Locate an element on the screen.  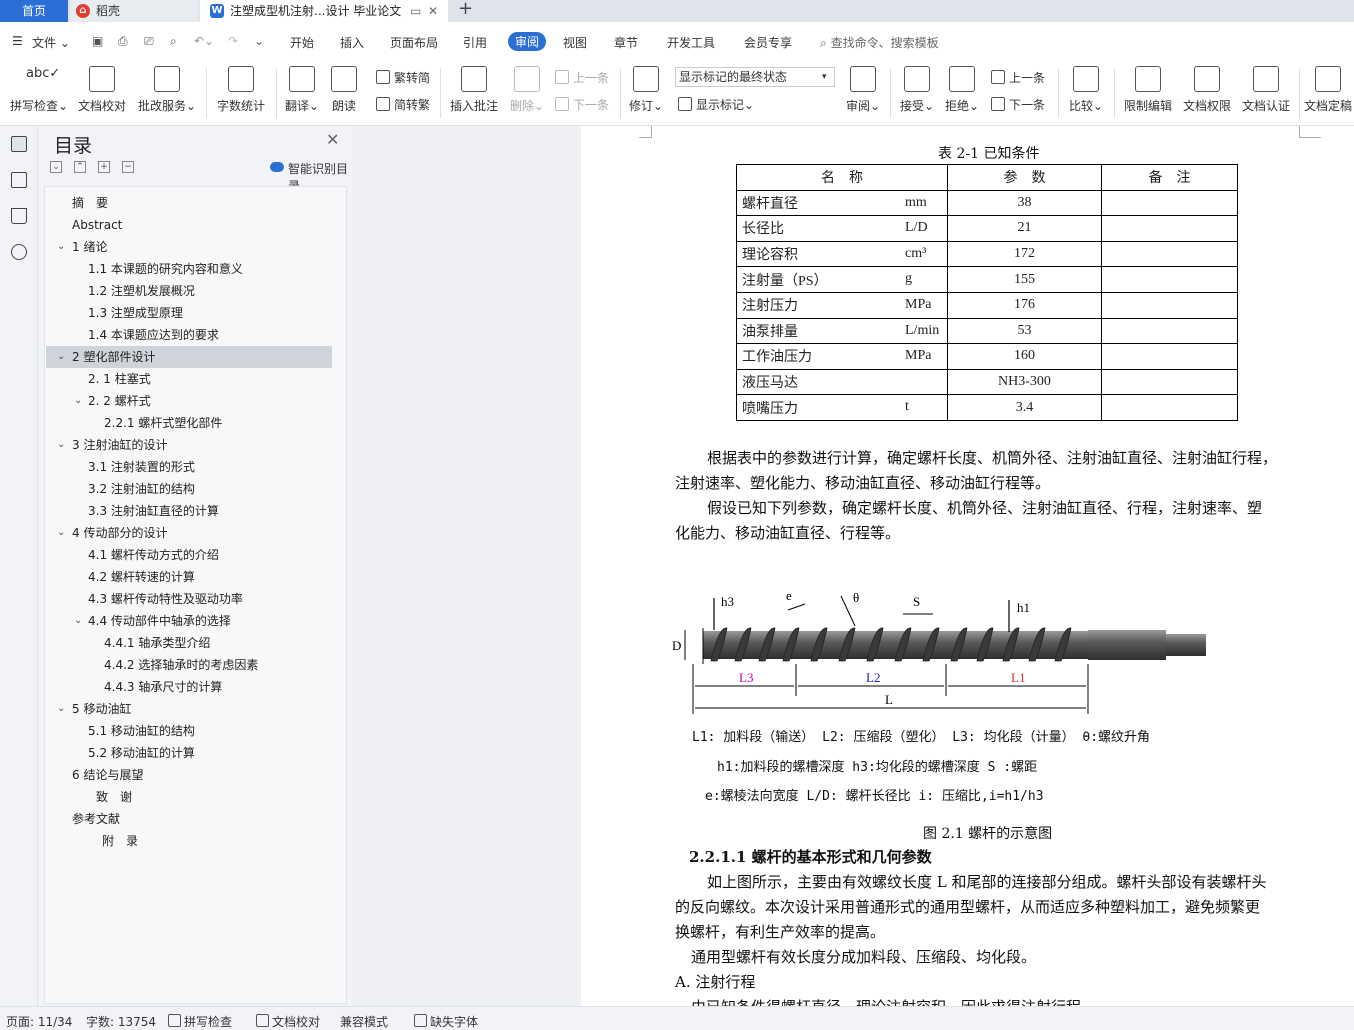
menu-file: 文件 ⌄ is located at coordinates (51, 42).